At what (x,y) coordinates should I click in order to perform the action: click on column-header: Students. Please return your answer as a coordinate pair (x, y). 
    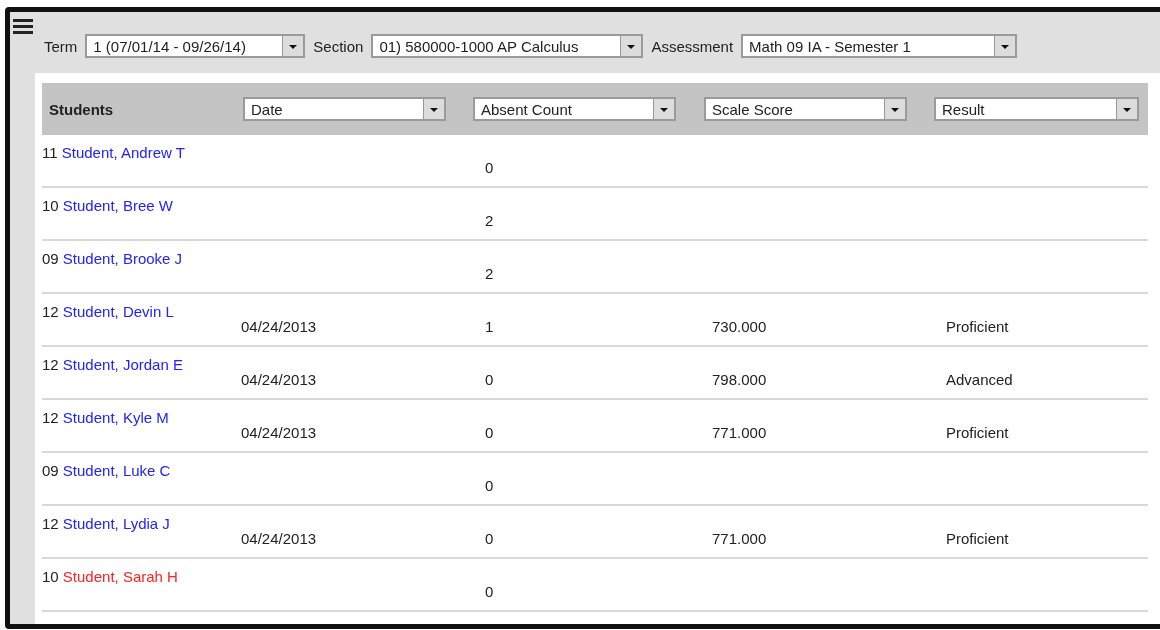
    Looking at the image, I should click on (82, 109).